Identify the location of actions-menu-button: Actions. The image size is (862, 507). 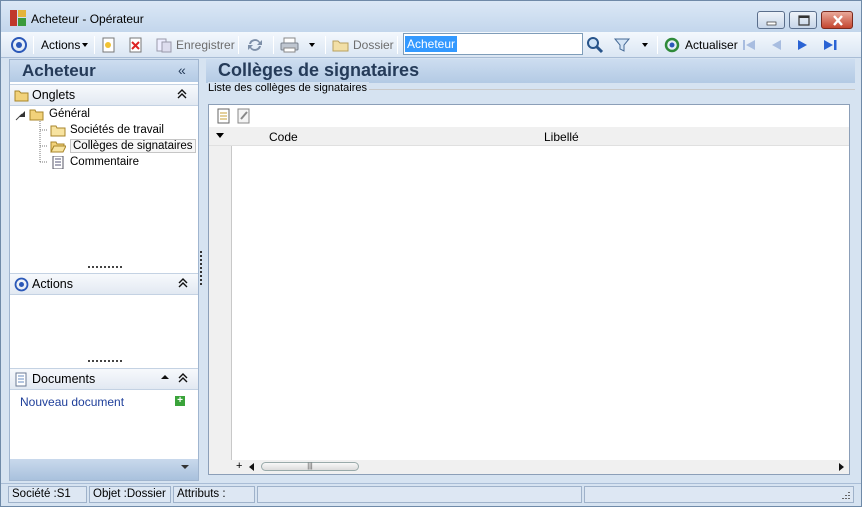
(65, 45).